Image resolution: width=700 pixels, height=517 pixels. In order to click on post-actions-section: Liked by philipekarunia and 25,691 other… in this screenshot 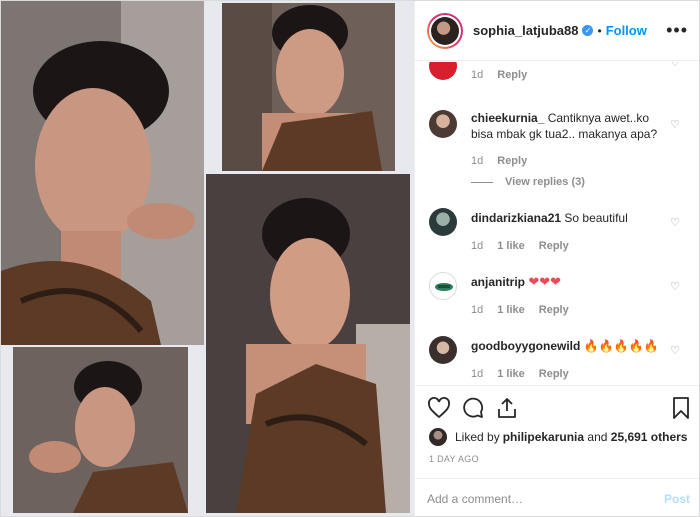, I will do `click(557, 450)`.